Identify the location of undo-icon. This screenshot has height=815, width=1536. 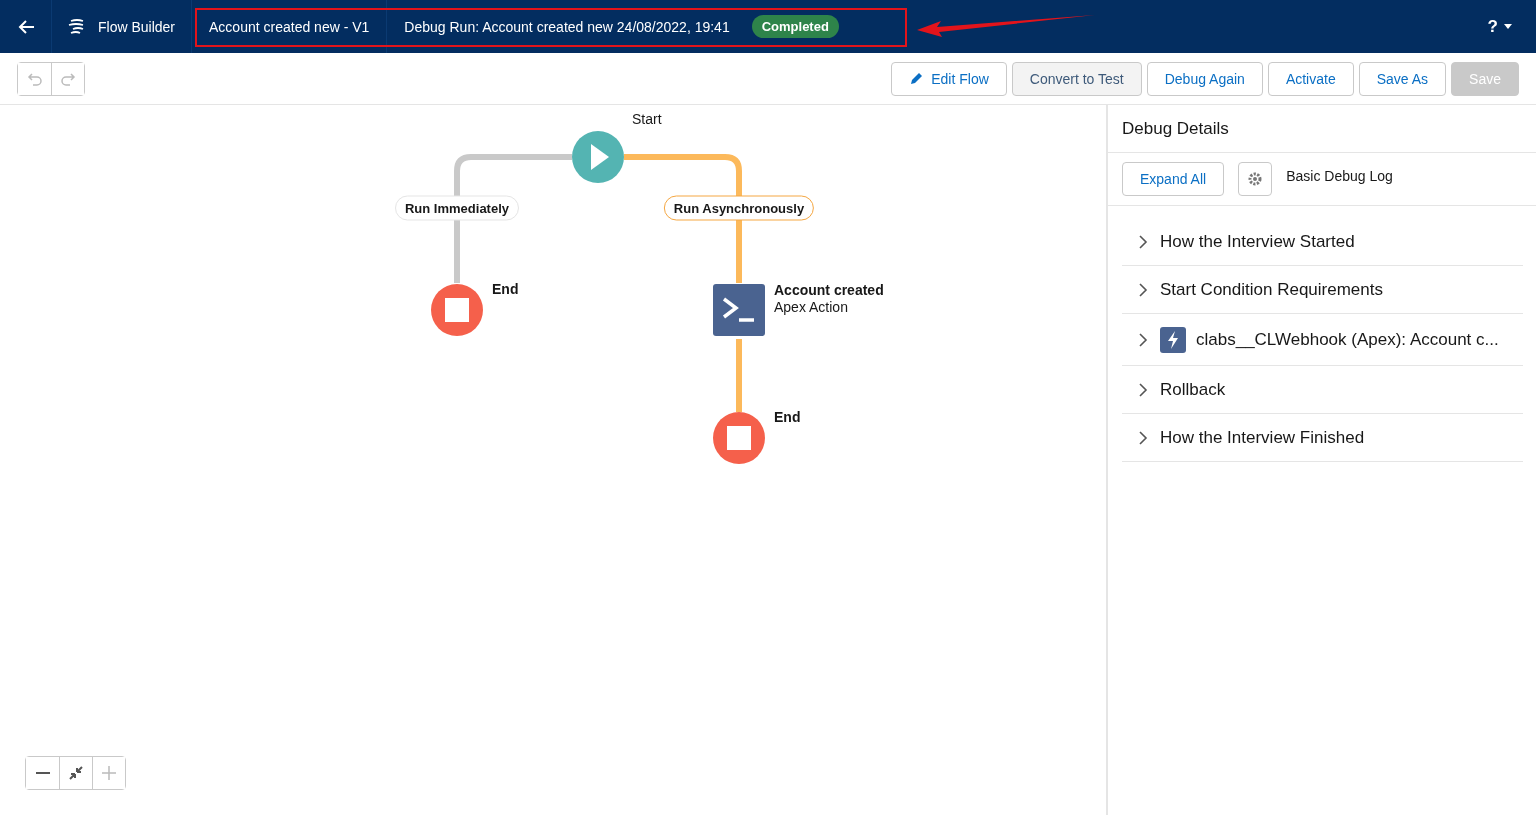
(34, 78).